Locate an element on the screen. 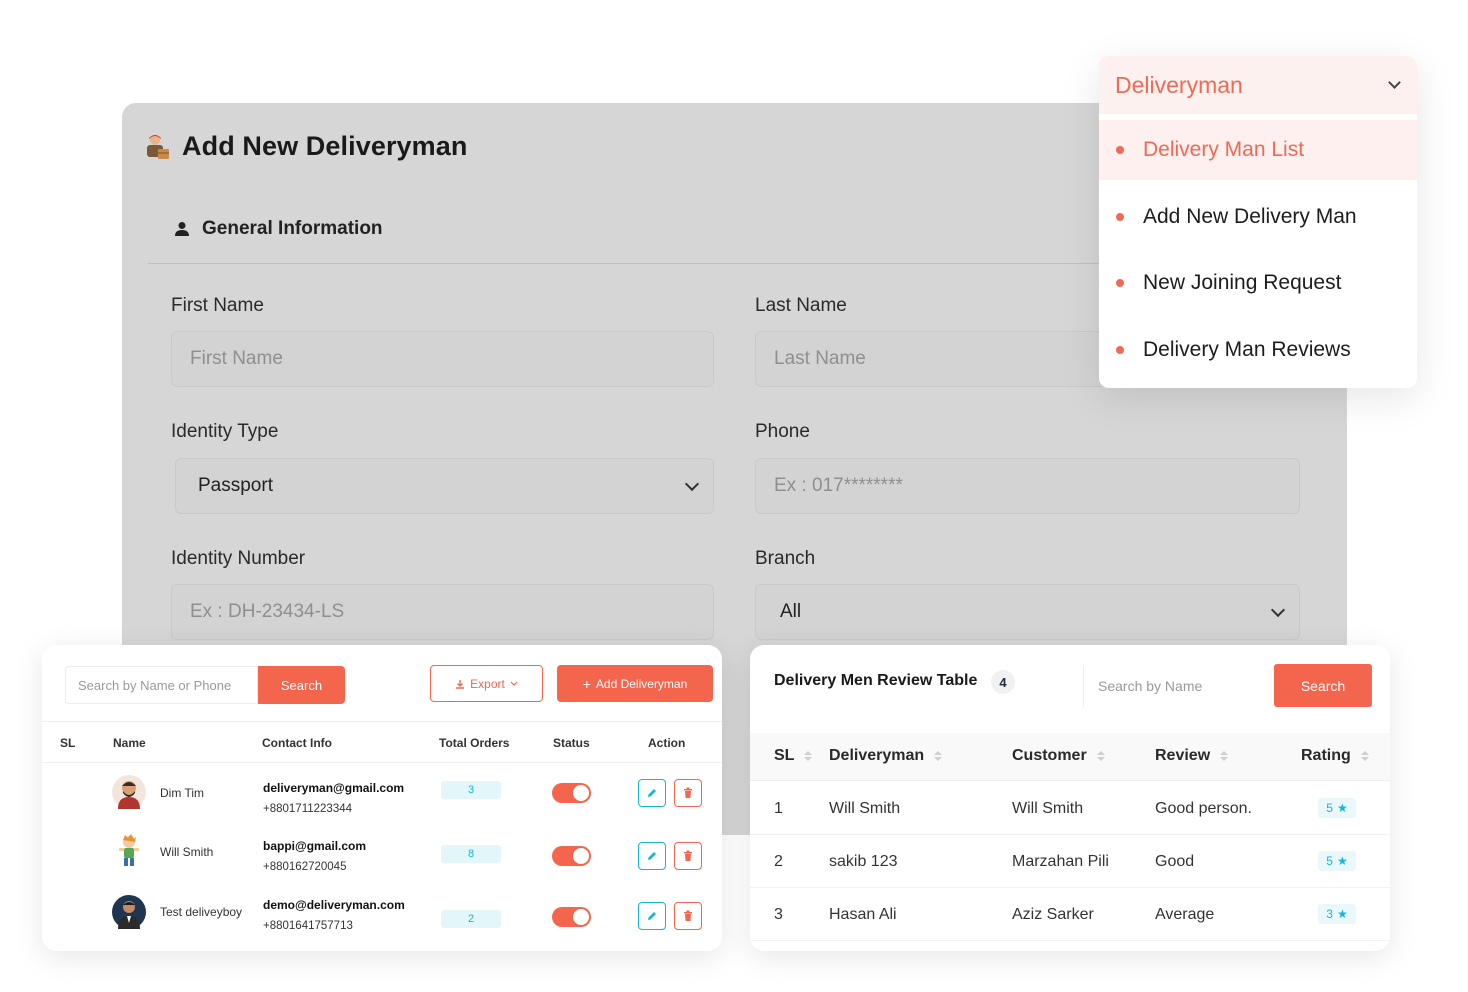 This screenshot has height=992, width=1468. col-contact-info: Contact Info is located at coordinates (297, 743).